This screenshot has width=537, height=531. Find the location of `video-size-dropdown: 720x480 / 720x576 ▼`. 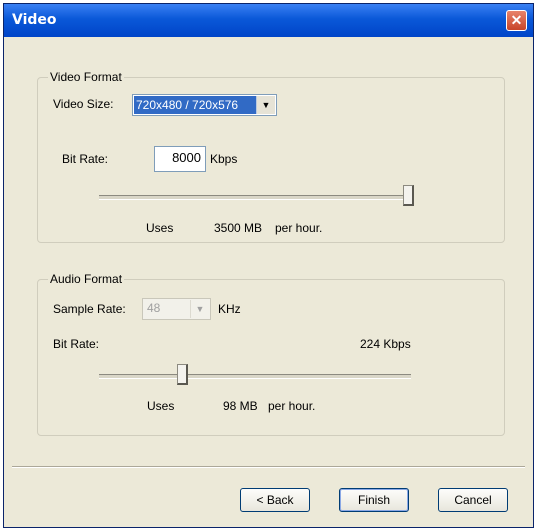

video-size-dropdown: 720x480 / 720x576 ▼ is located at coordinates (204, 105).